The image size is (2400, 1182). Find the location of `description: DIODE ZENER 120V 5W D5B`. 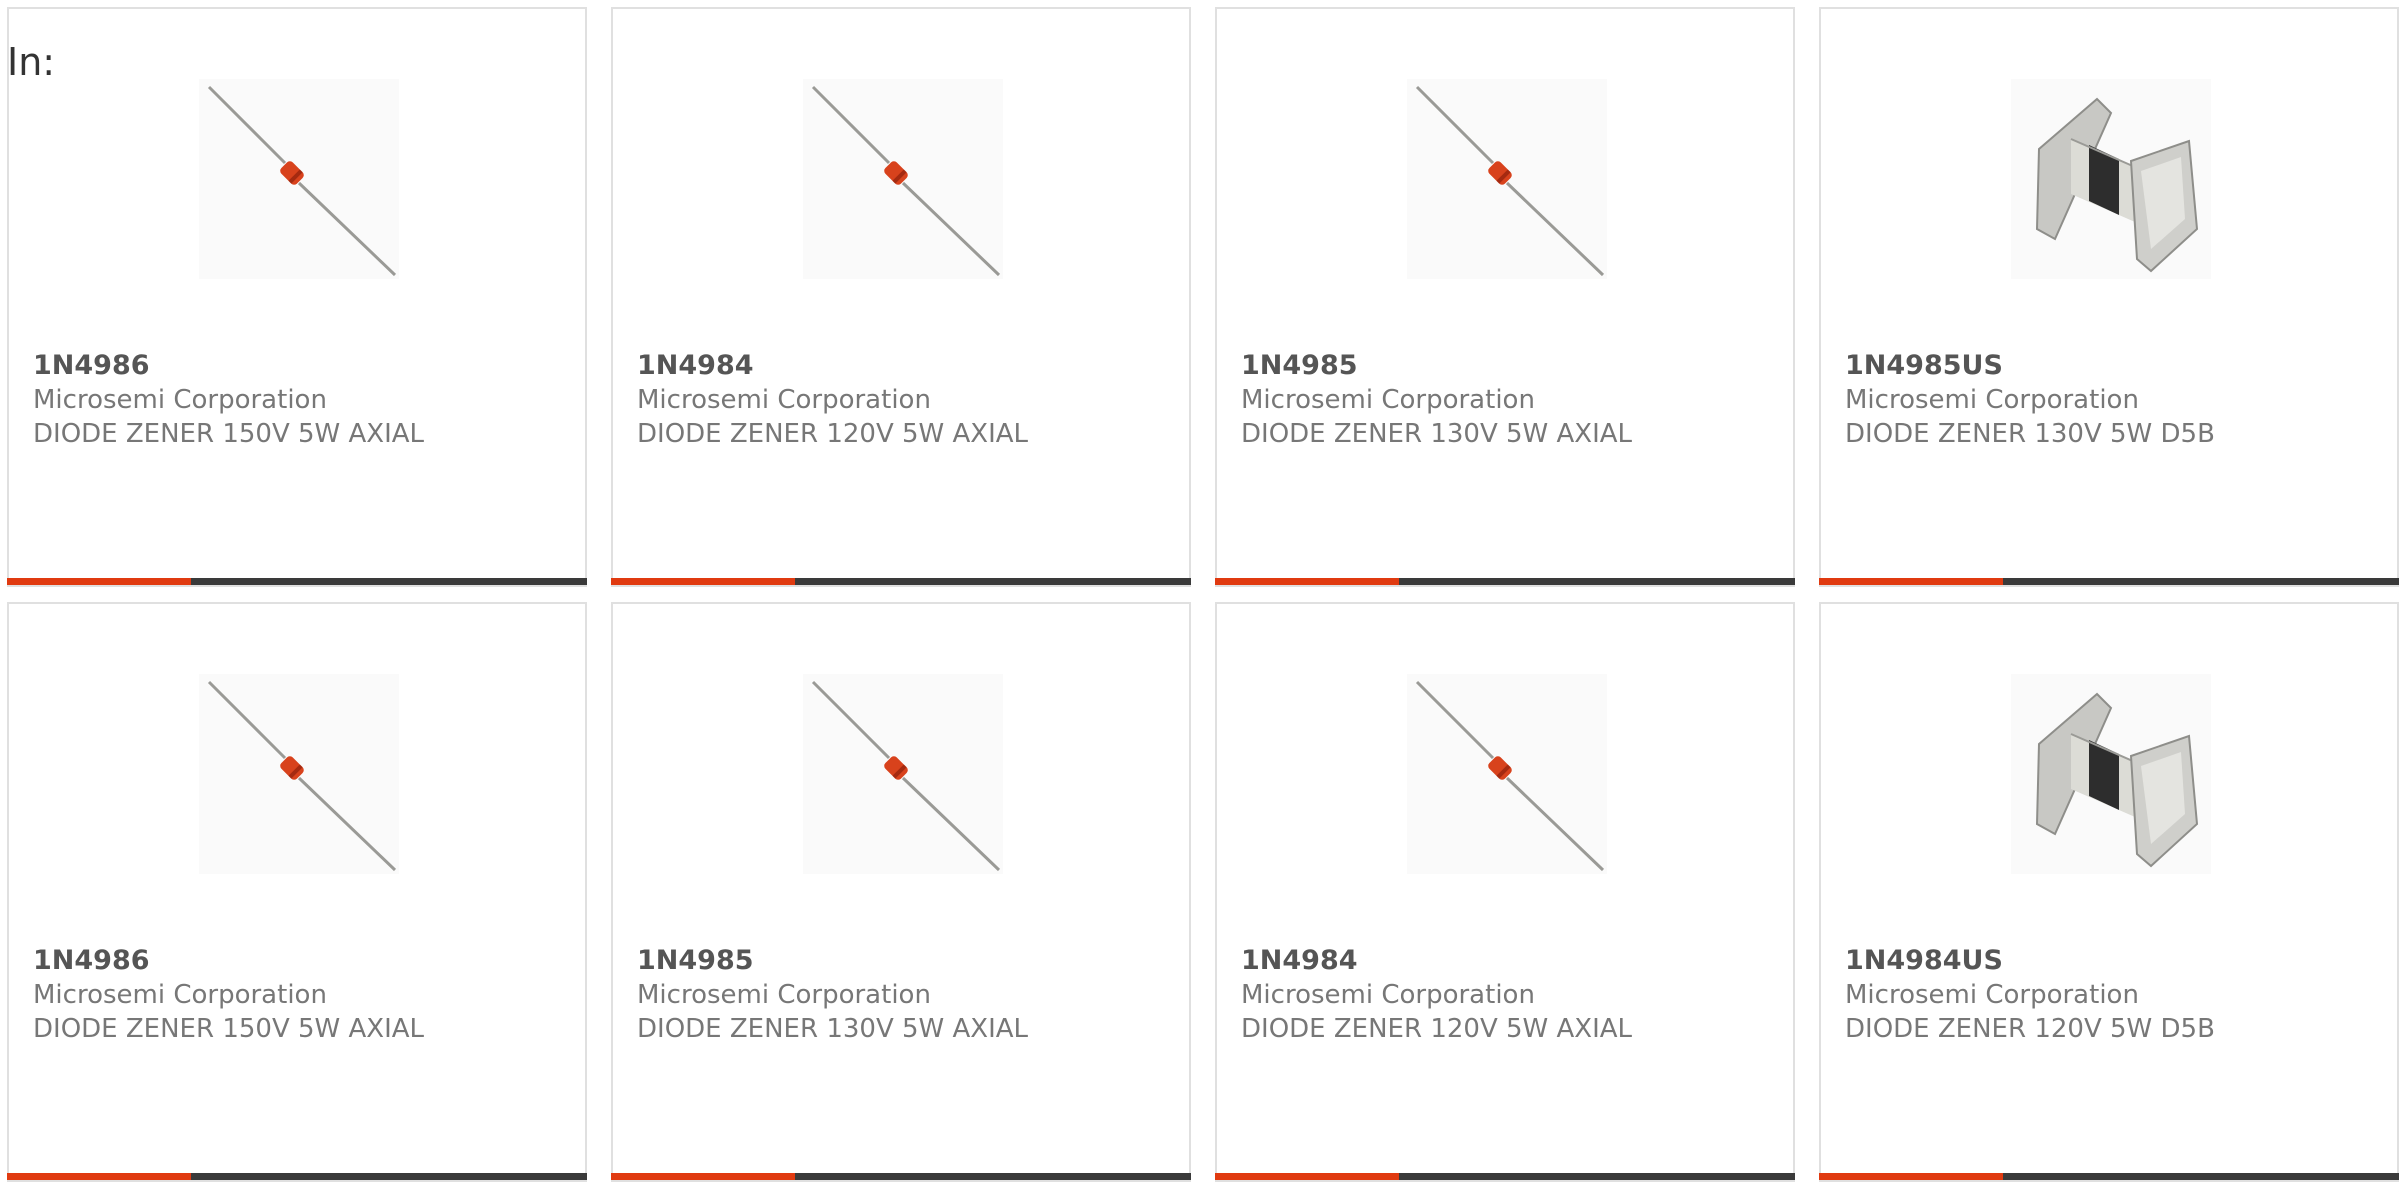

description: DIODE ZENER 120V 5W D5B is located at coordinates (2030, 1029).